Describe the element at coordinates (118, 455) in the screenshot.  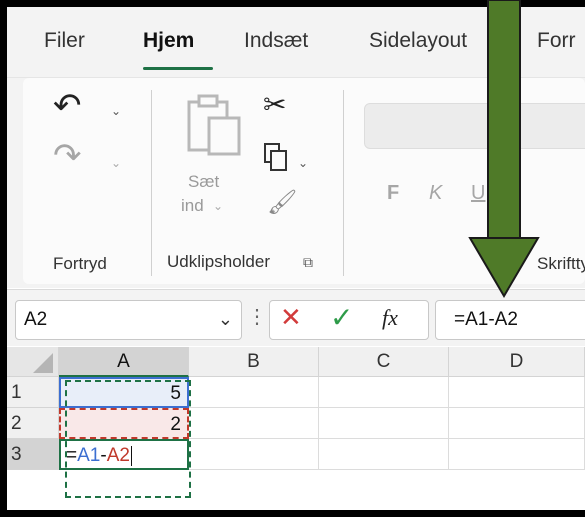
I see `formula-ref-a2: A2` at that location.